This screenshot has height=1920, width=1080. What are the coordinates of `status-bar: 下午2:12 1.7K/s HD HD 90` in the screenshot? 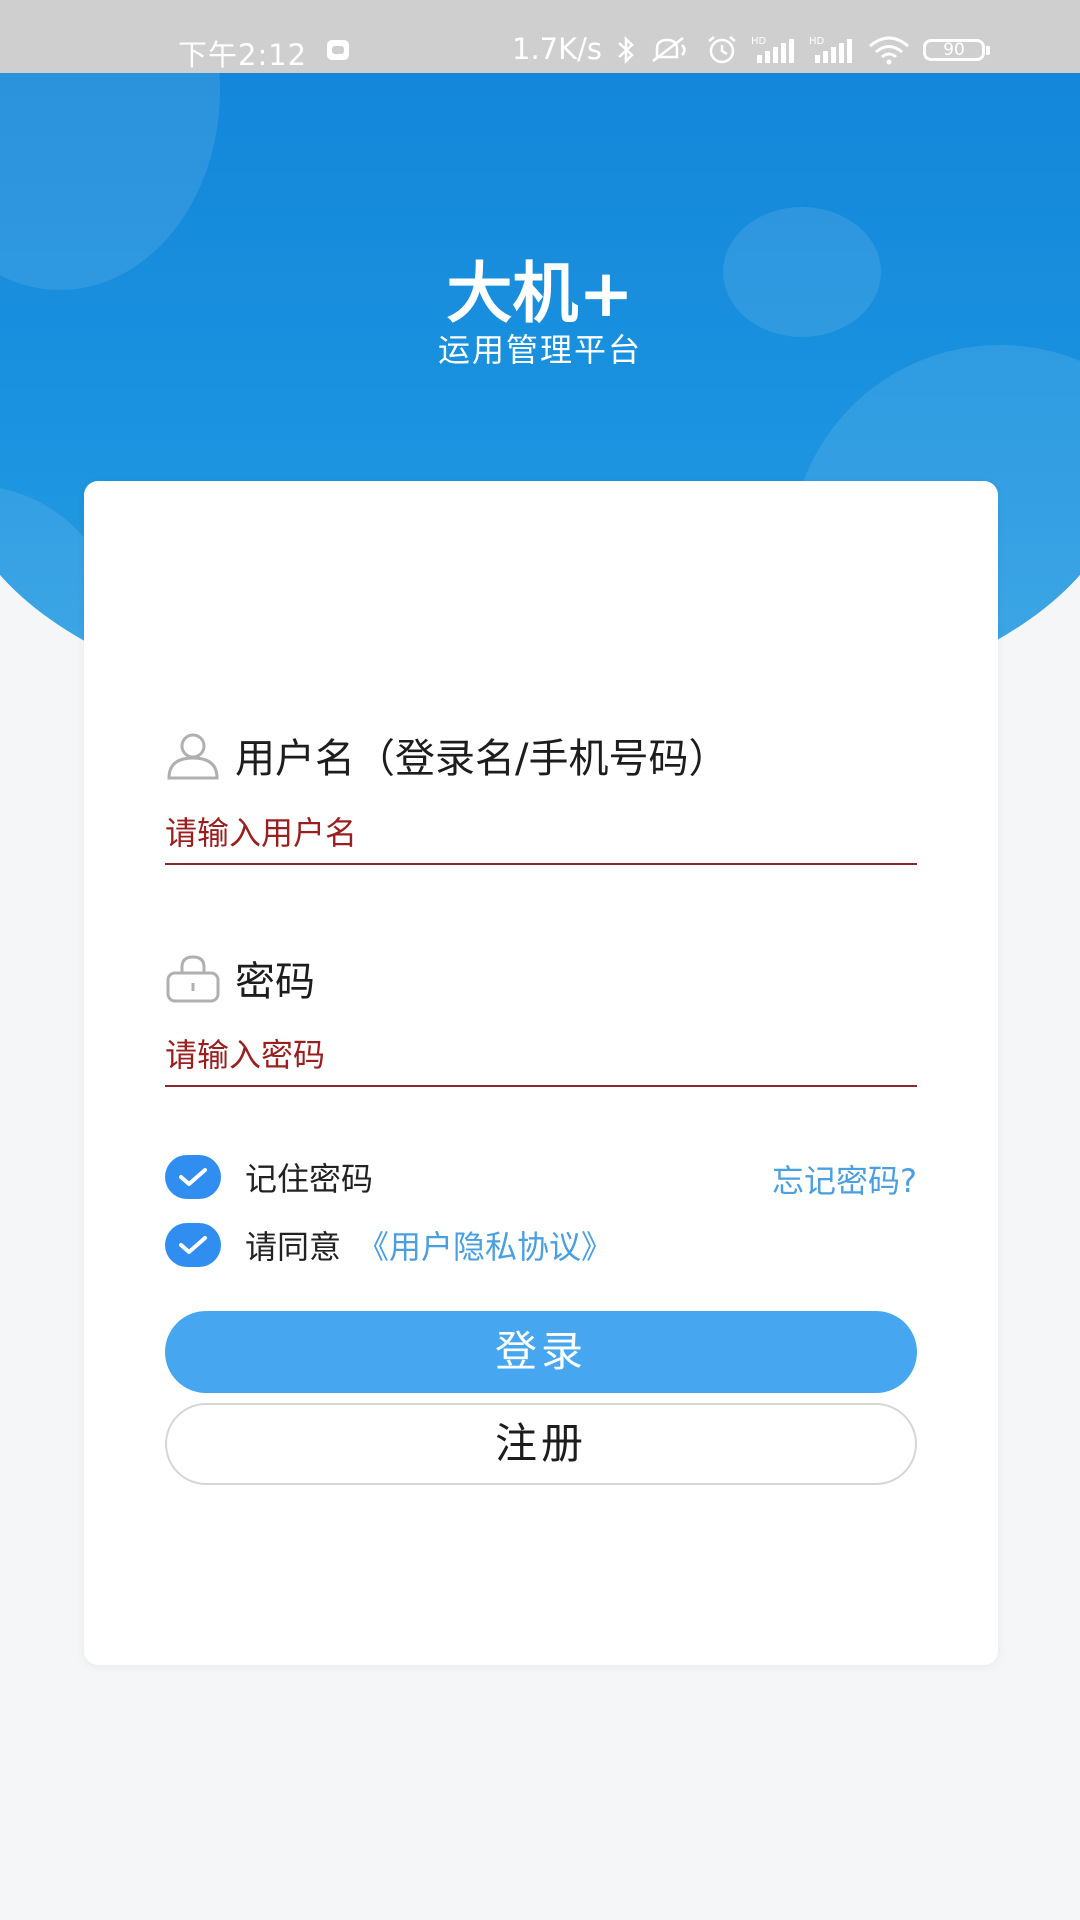 It's located at (540, 36).